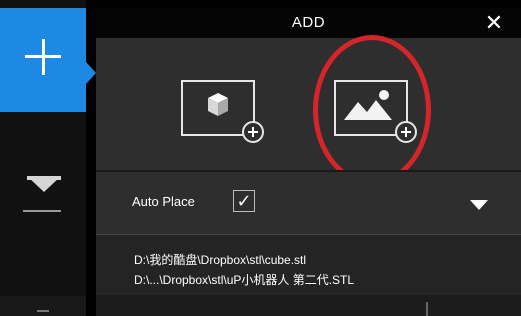 The width and height of the screenshot is (521, 316). I want to click on highlight-circle, so click(372, 110).